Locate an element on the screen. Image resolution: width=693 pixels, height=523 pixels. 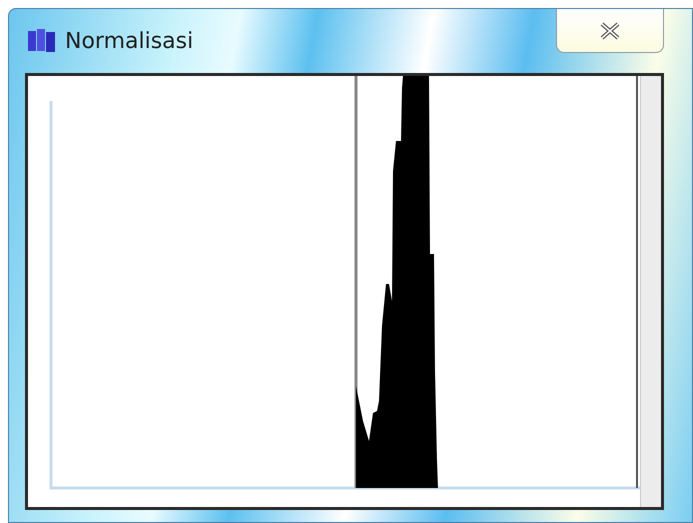
window-title: Normalisasi is located at coordinates (129, 42).